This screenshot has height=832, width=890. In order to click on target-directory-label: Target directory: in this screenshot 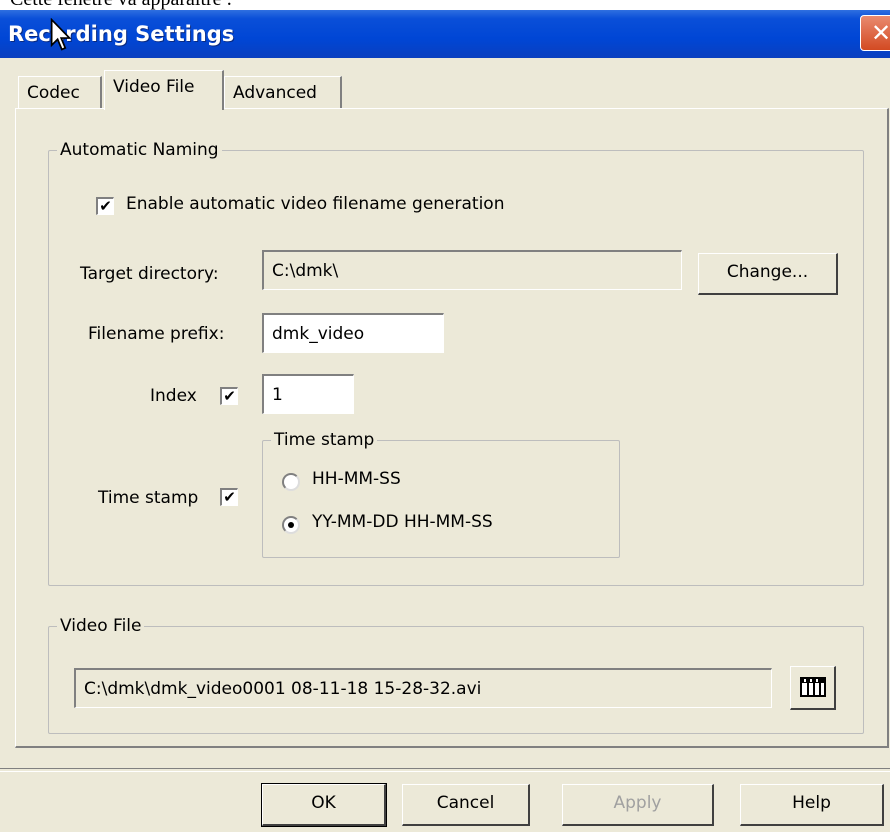, I will do `click(149, 274)`.